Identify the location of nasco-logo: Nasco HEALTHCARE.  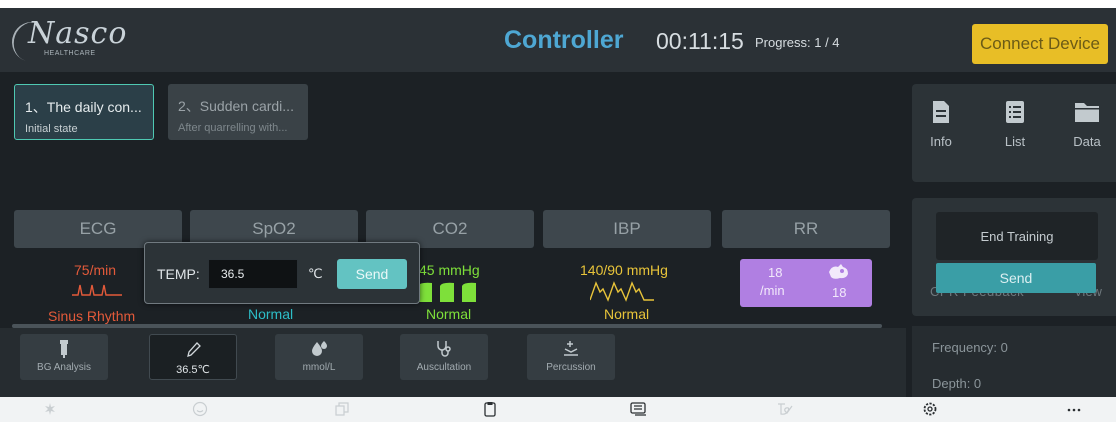
(66, 42).